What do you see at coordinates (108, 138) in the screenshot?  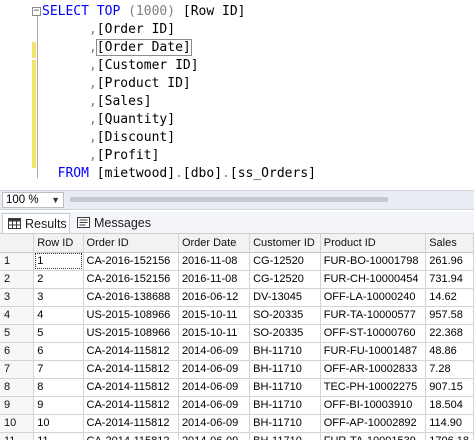 I see `code-line: ,[Discount]` at bounding box center [108, 138].